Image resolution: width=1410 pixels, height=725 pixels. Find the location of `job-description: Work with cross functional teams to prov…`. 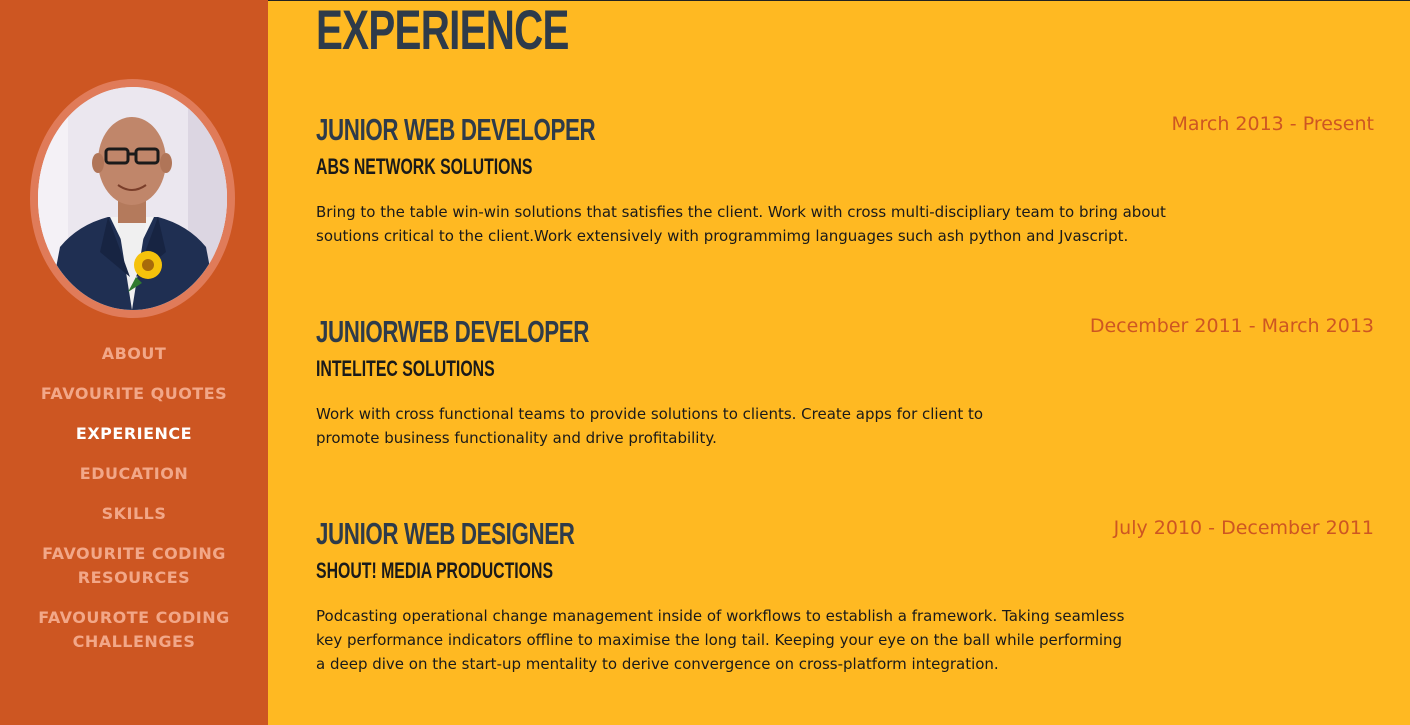

job-description: Work with cross functional teams to prov… is located at coordinates (650, 426).